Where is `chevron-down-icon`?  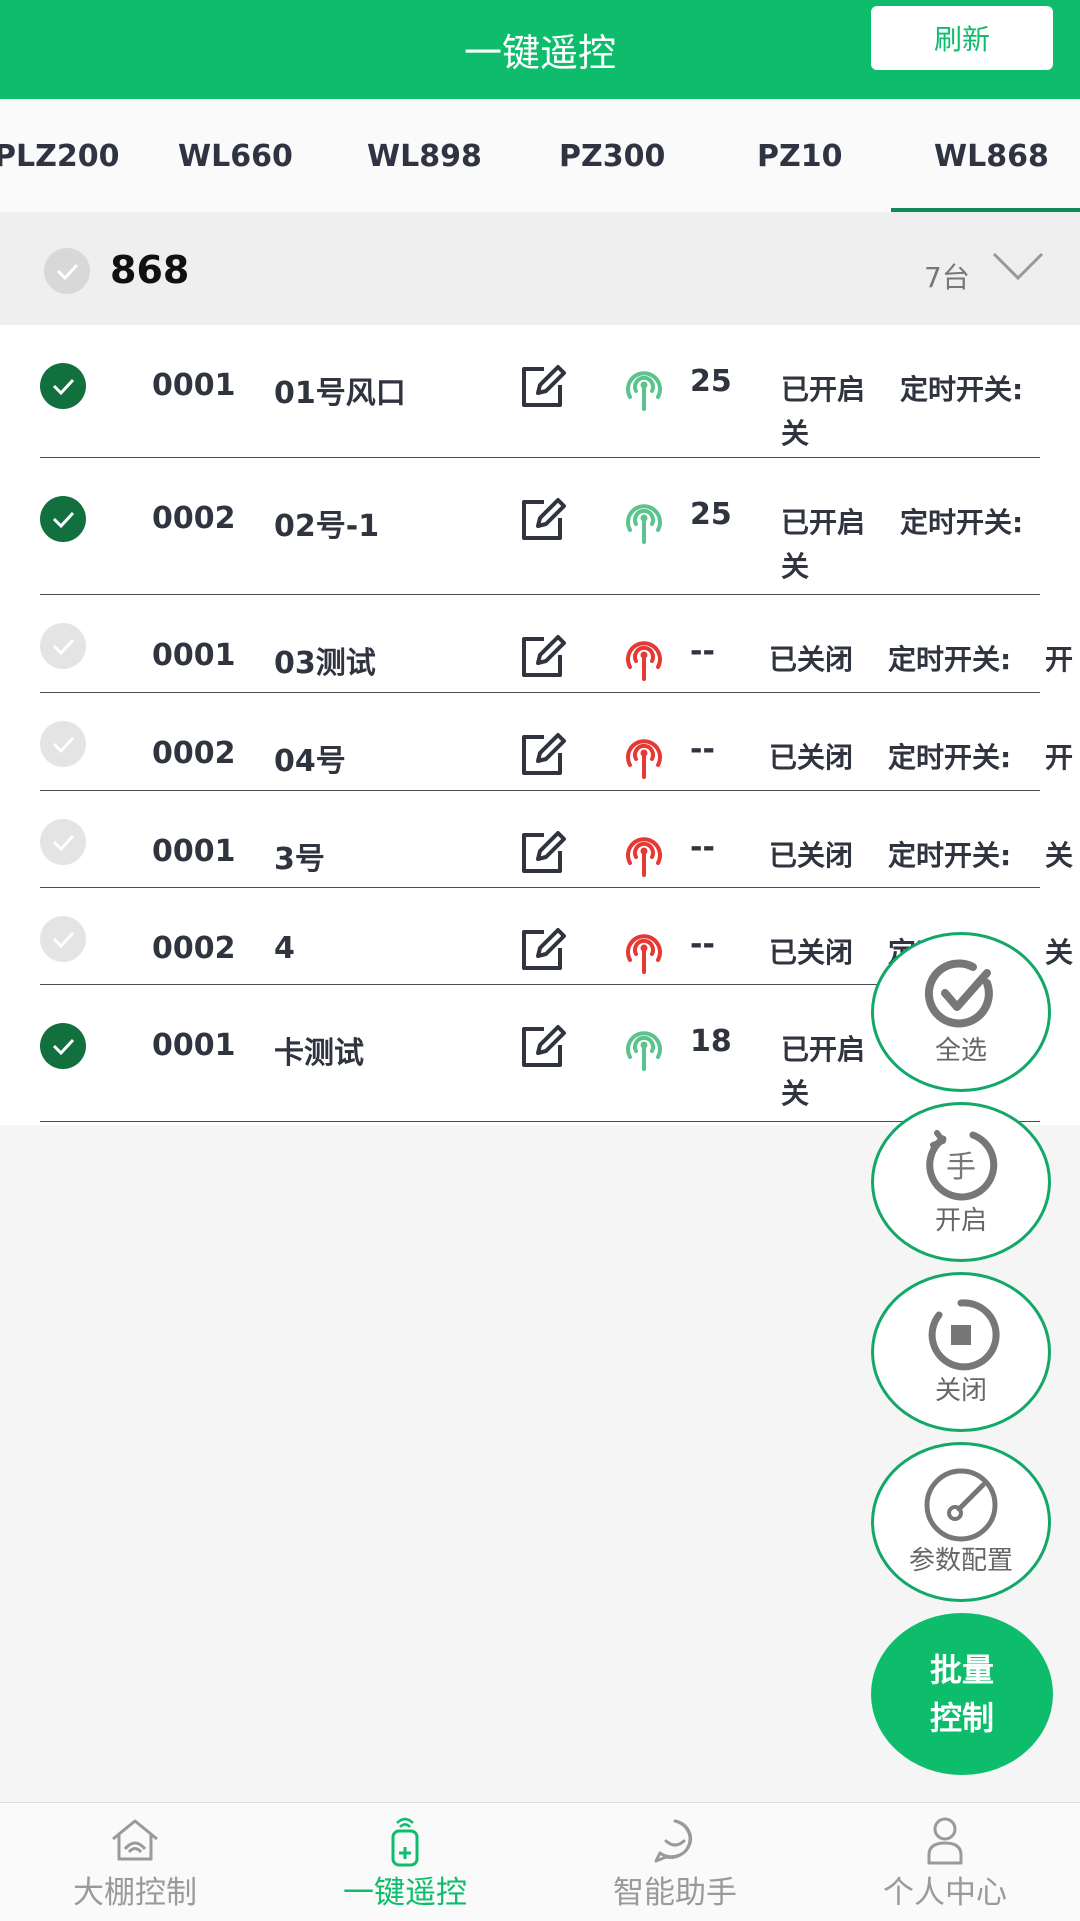
chevron-down-icon is located at coordinates (1018, 270).